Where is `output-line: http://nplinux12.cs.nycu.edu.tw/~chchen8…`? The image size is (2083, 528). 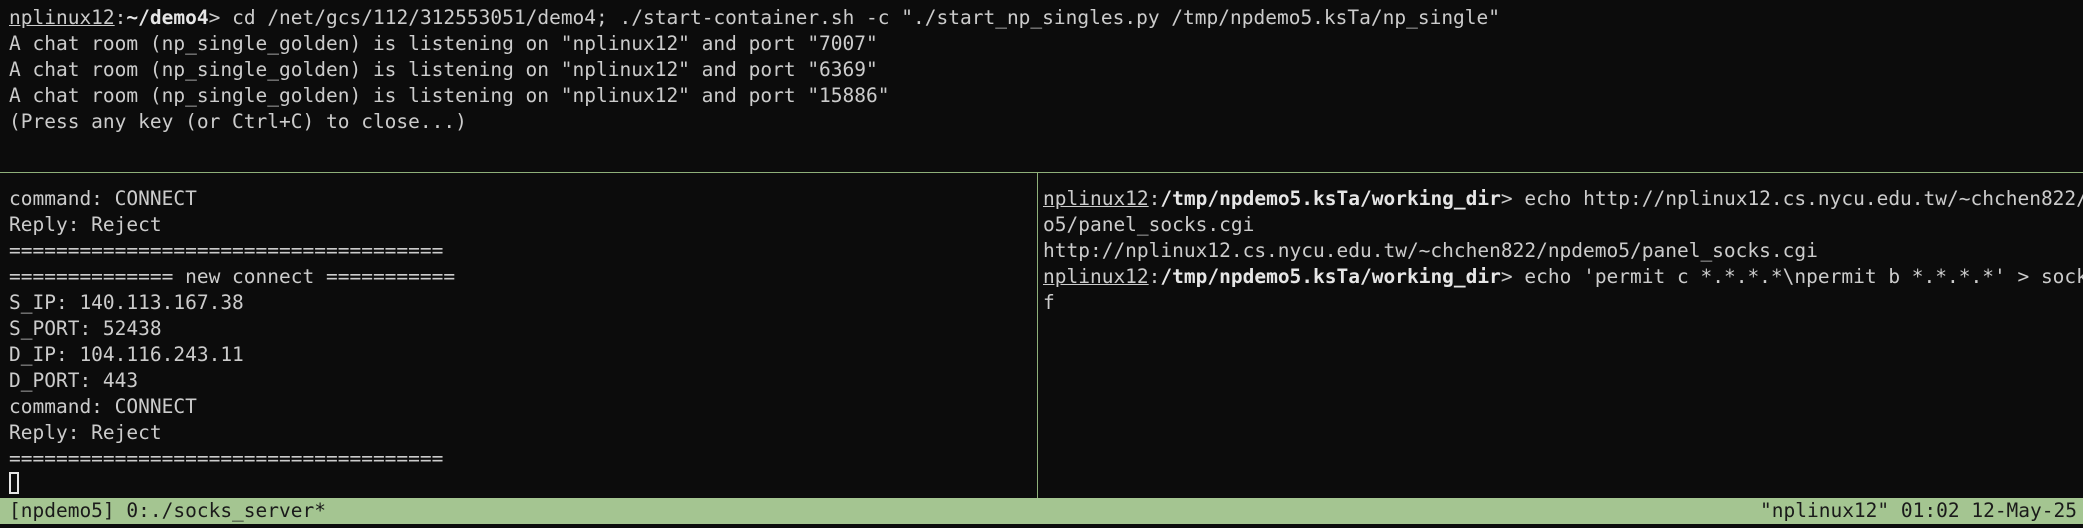
output-line: http://nplinux12.cs.nycu.edu.tw/~chchen8… is located at coordinates (1430, 250).